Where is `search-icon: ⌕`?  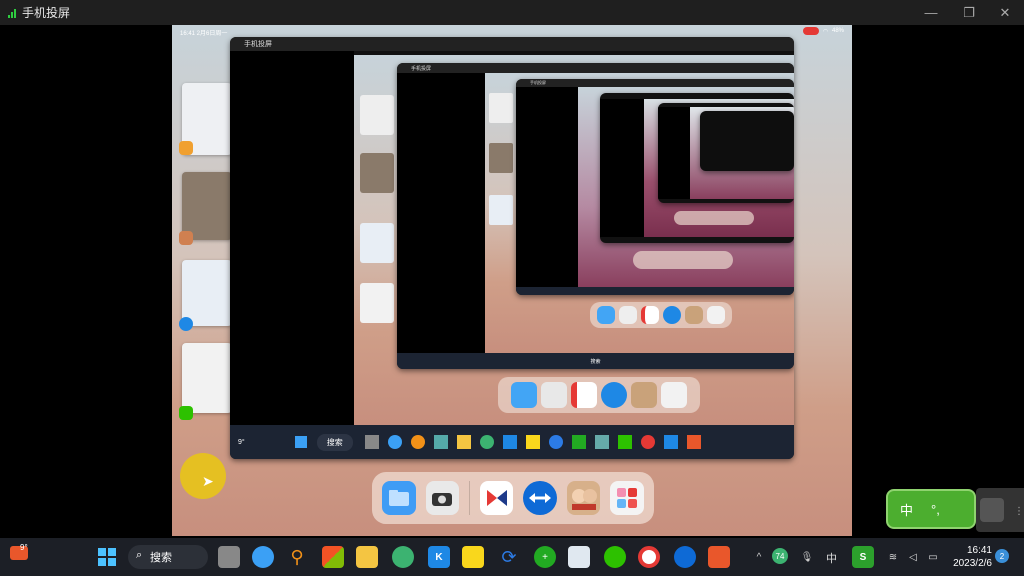
search-icon: ⌕ is located at coordinates (139, 555).